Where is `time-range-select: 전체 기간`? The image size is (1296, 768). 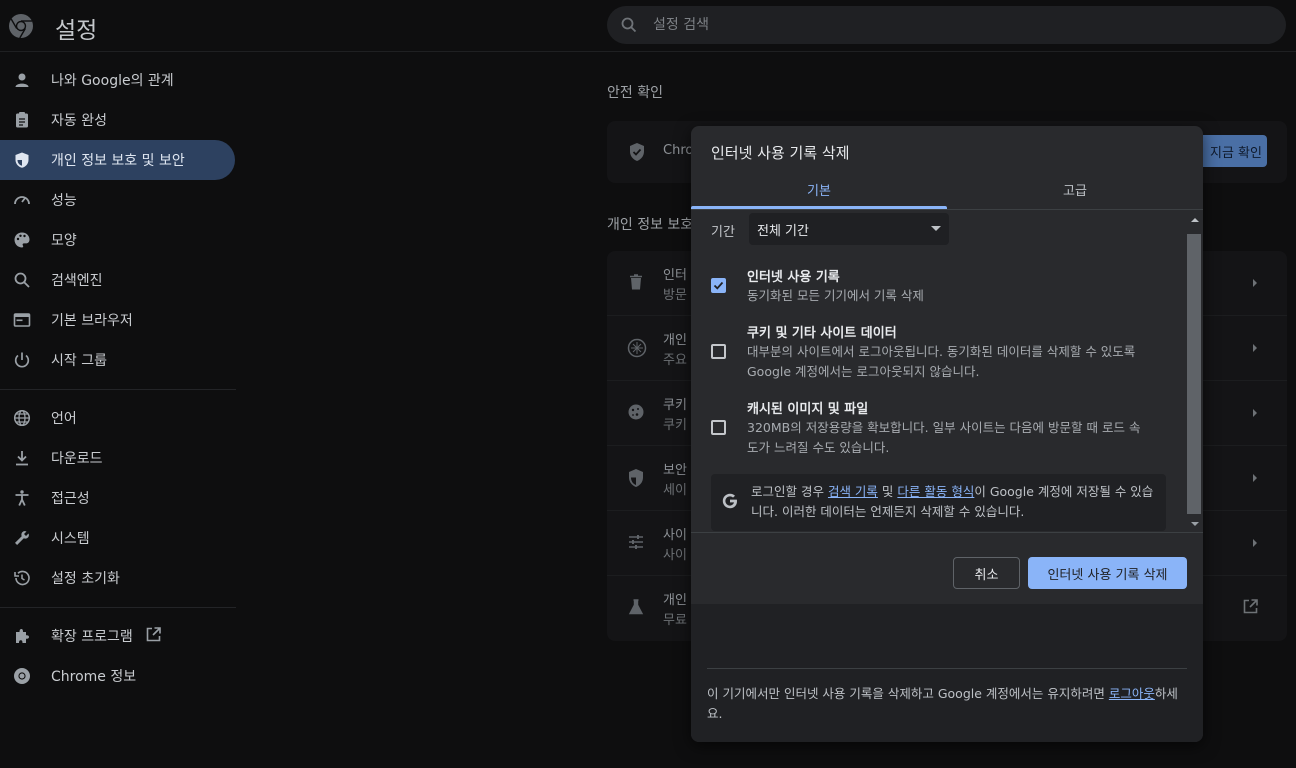 time-range-select: 전체 기간 is located at coordinates (849, 229).